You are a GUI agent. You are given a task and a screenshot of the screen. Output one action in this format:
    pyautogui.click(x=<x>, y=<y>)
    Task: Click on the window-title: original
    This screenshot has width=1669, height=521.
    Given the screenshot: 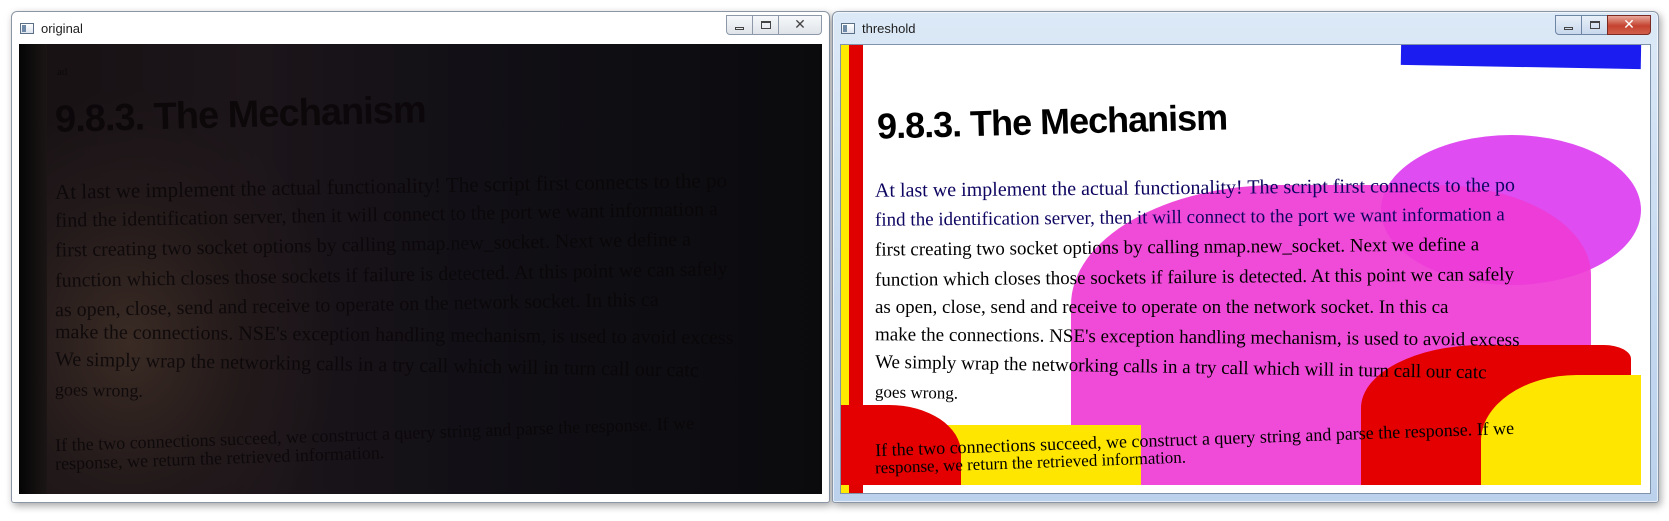 What is the action you would take?
    pyautogui.click(x=62, y=28)
    